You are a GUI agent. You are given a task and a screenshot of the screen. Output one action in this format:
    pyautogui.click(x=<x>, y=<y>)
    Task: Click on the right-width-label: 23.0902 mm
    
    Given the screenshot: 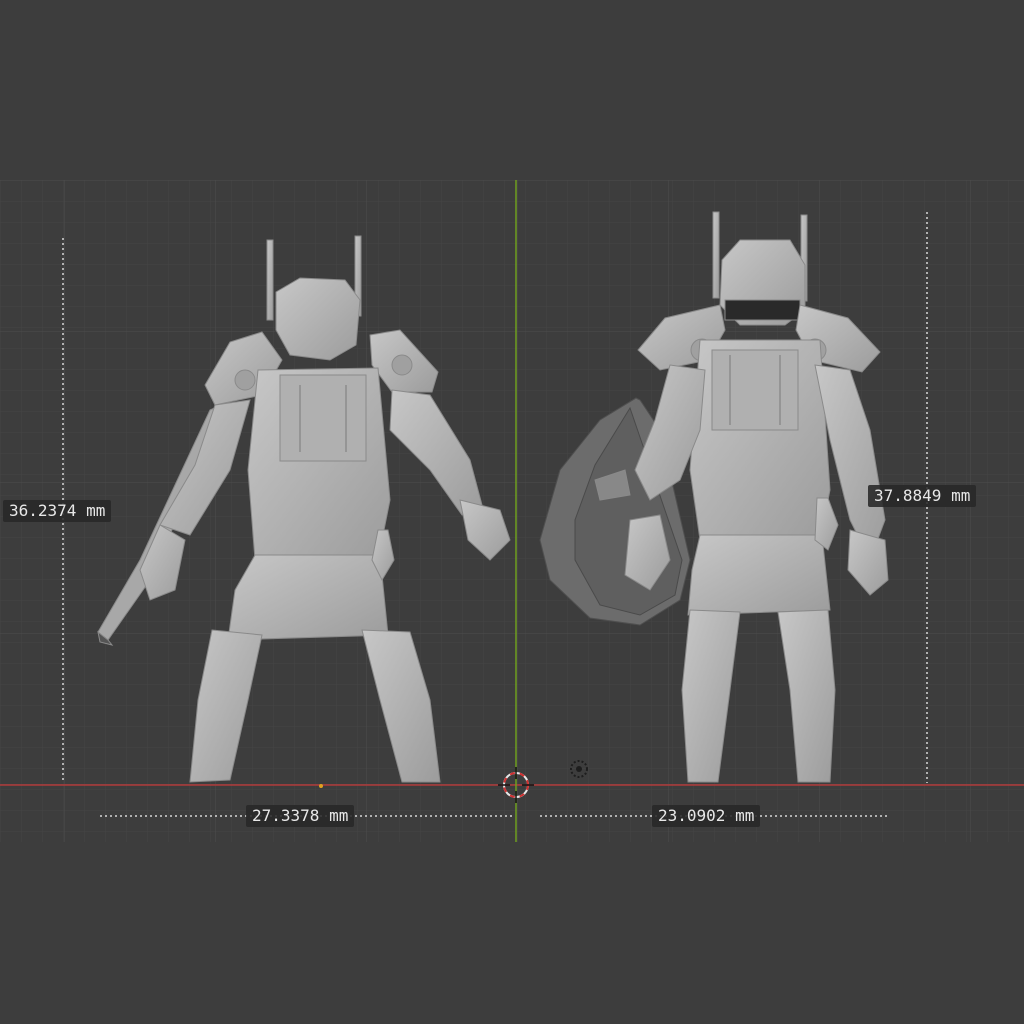 What is the action you would take?
    pyautogui.click(x=706, y=816)
    